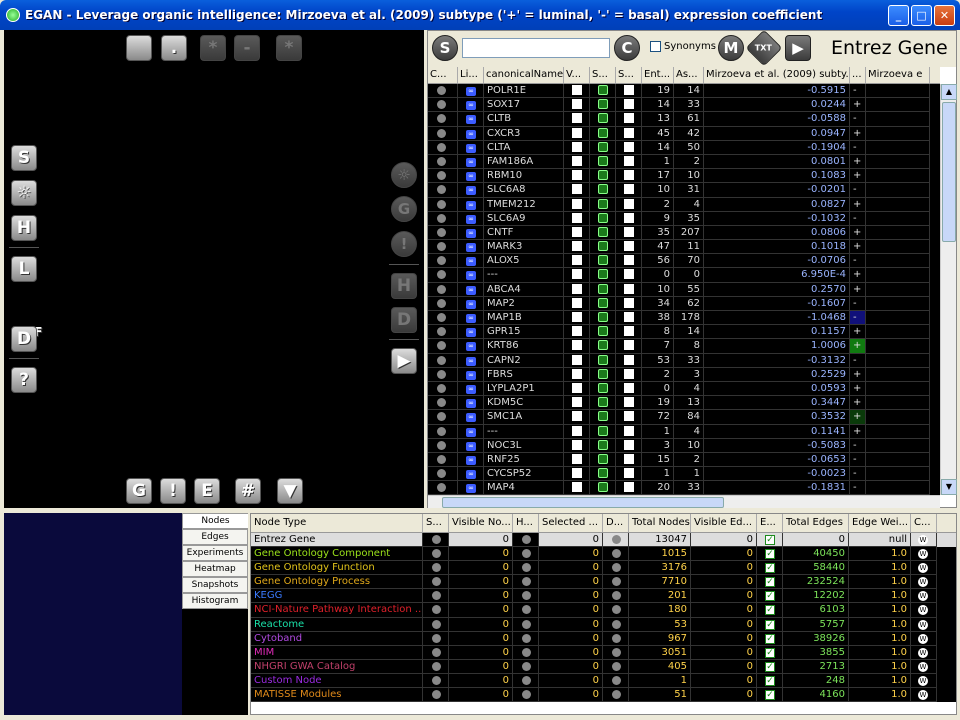 This screenshot has width=960, height=720. What do you see at coordinates (139, 48) in the screenshot?
I see `select-all-button` at bounding box center [139, 48].